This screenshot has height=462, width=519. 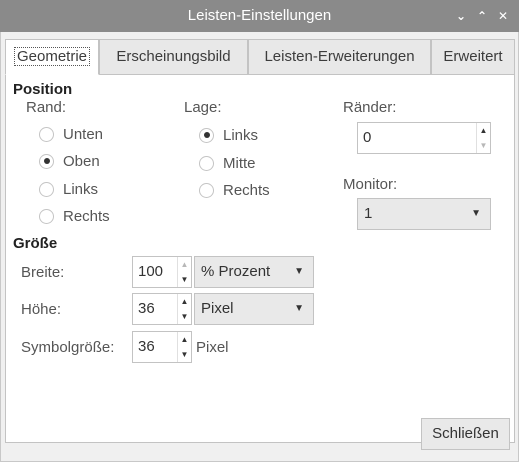 I want to click on radio-lage-mitte: Mitte, so click(x=227, y=163).